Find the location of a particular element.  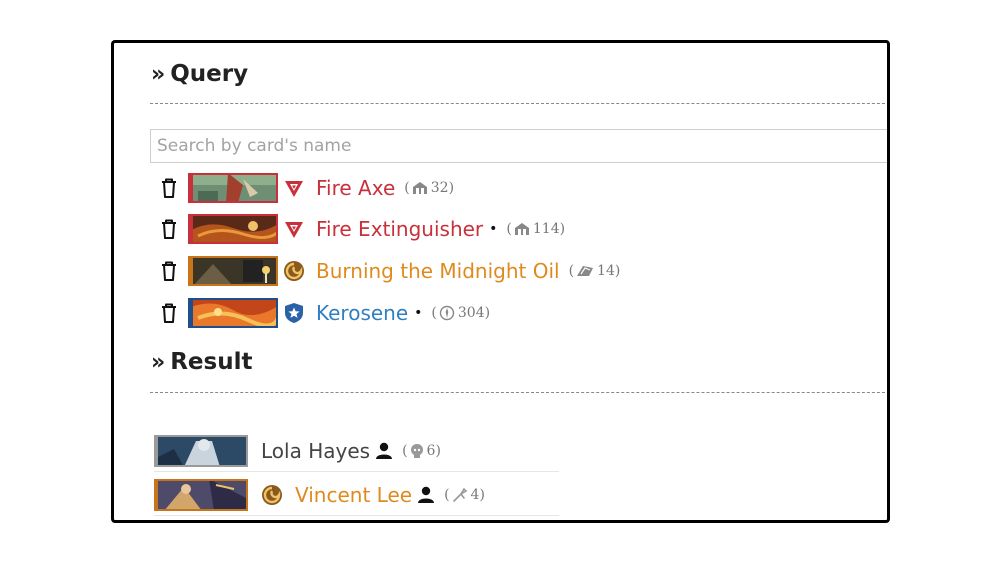

card-meta: (304) is located at coordinates (461, 313).